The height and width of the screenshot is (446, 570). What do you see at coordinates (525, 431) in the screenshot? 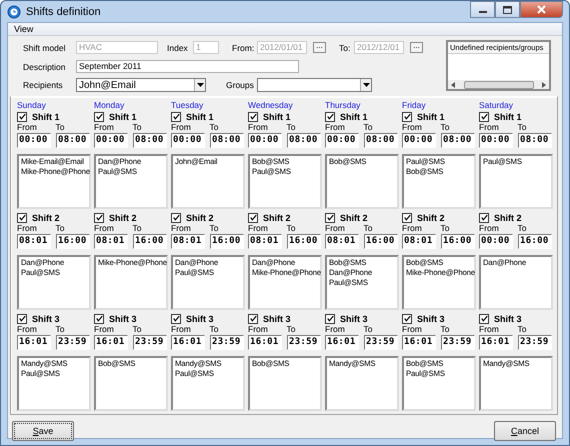
I see `cancel-button: Cancel` at bounding box center [525, 431].